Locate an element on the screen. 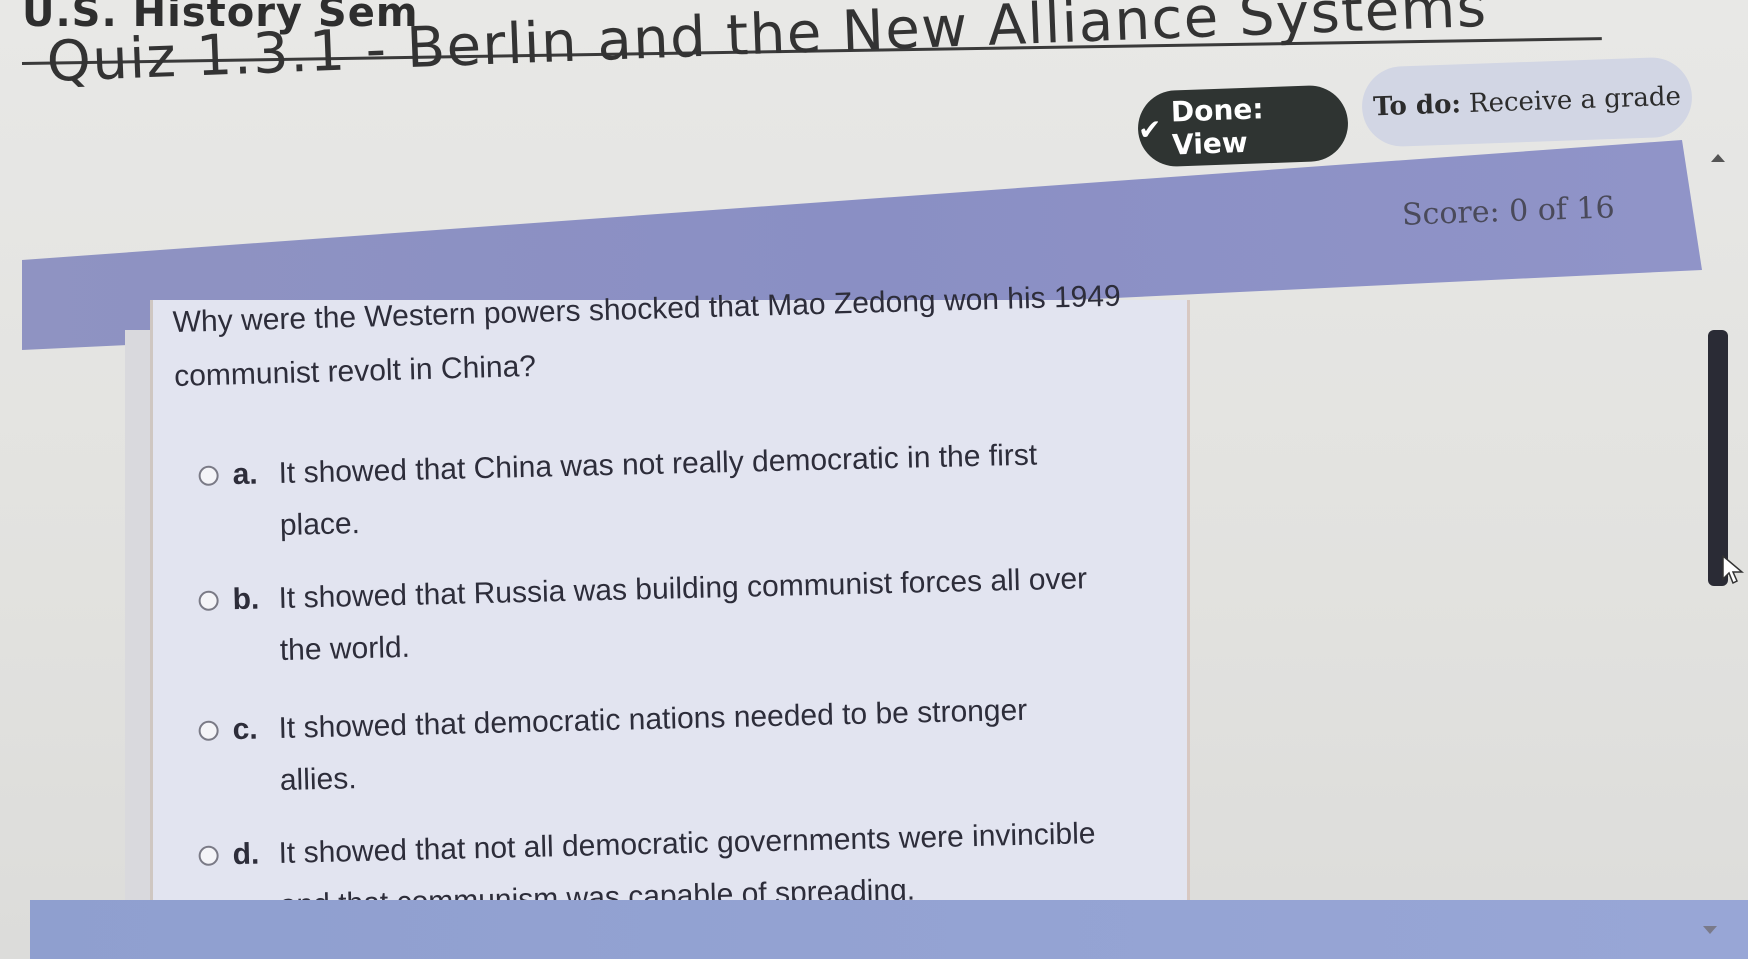 This screenshot has height=959, width=1748. done-view-button: ✔ Done: View is located at coordinates (1243, 126).